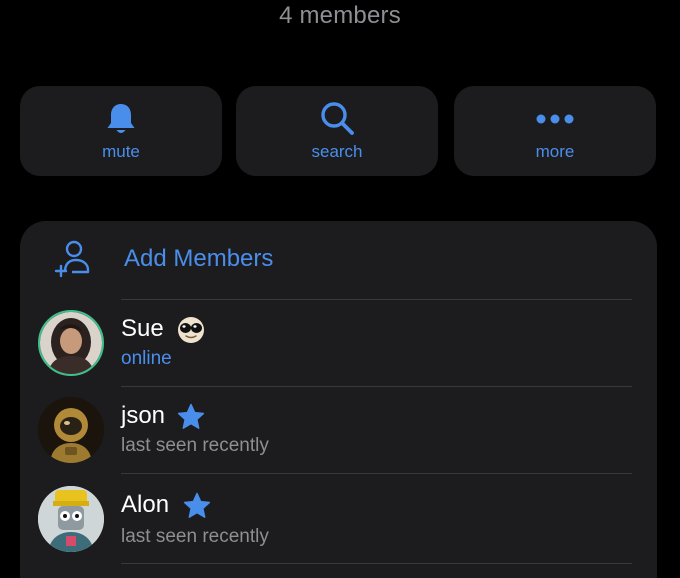 Image resolution: width=680 pixels, height=578 pixels. What do you see at coordinates (555, 119) in the screenshot?
I see `ellipsis-icon` at bounding box center [555, 119].